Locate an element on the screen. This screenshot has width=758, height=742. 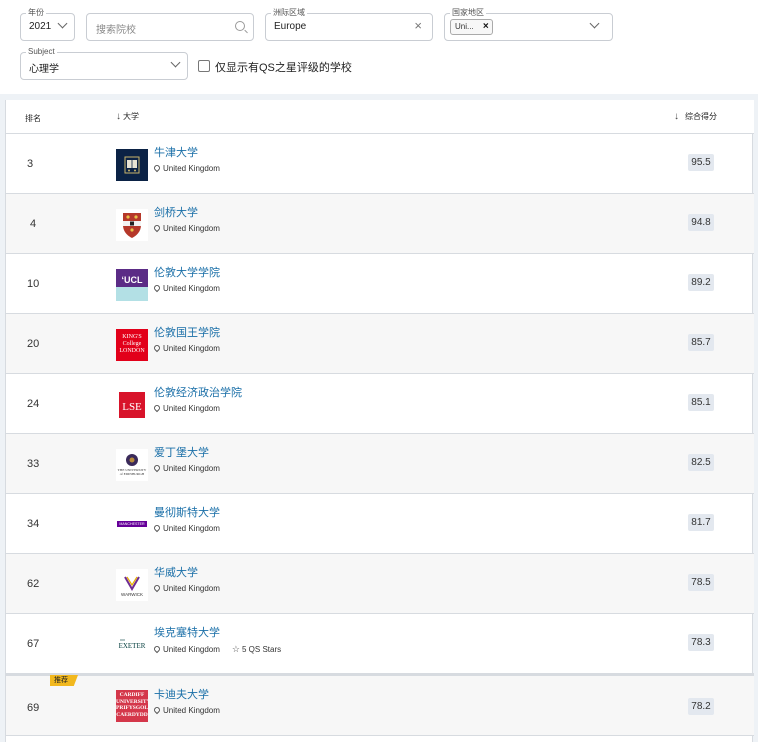
table-row: 24 LSE 伦敦经济政治学院 United Kingdom 85.1 is located at coordinates (380, 404).